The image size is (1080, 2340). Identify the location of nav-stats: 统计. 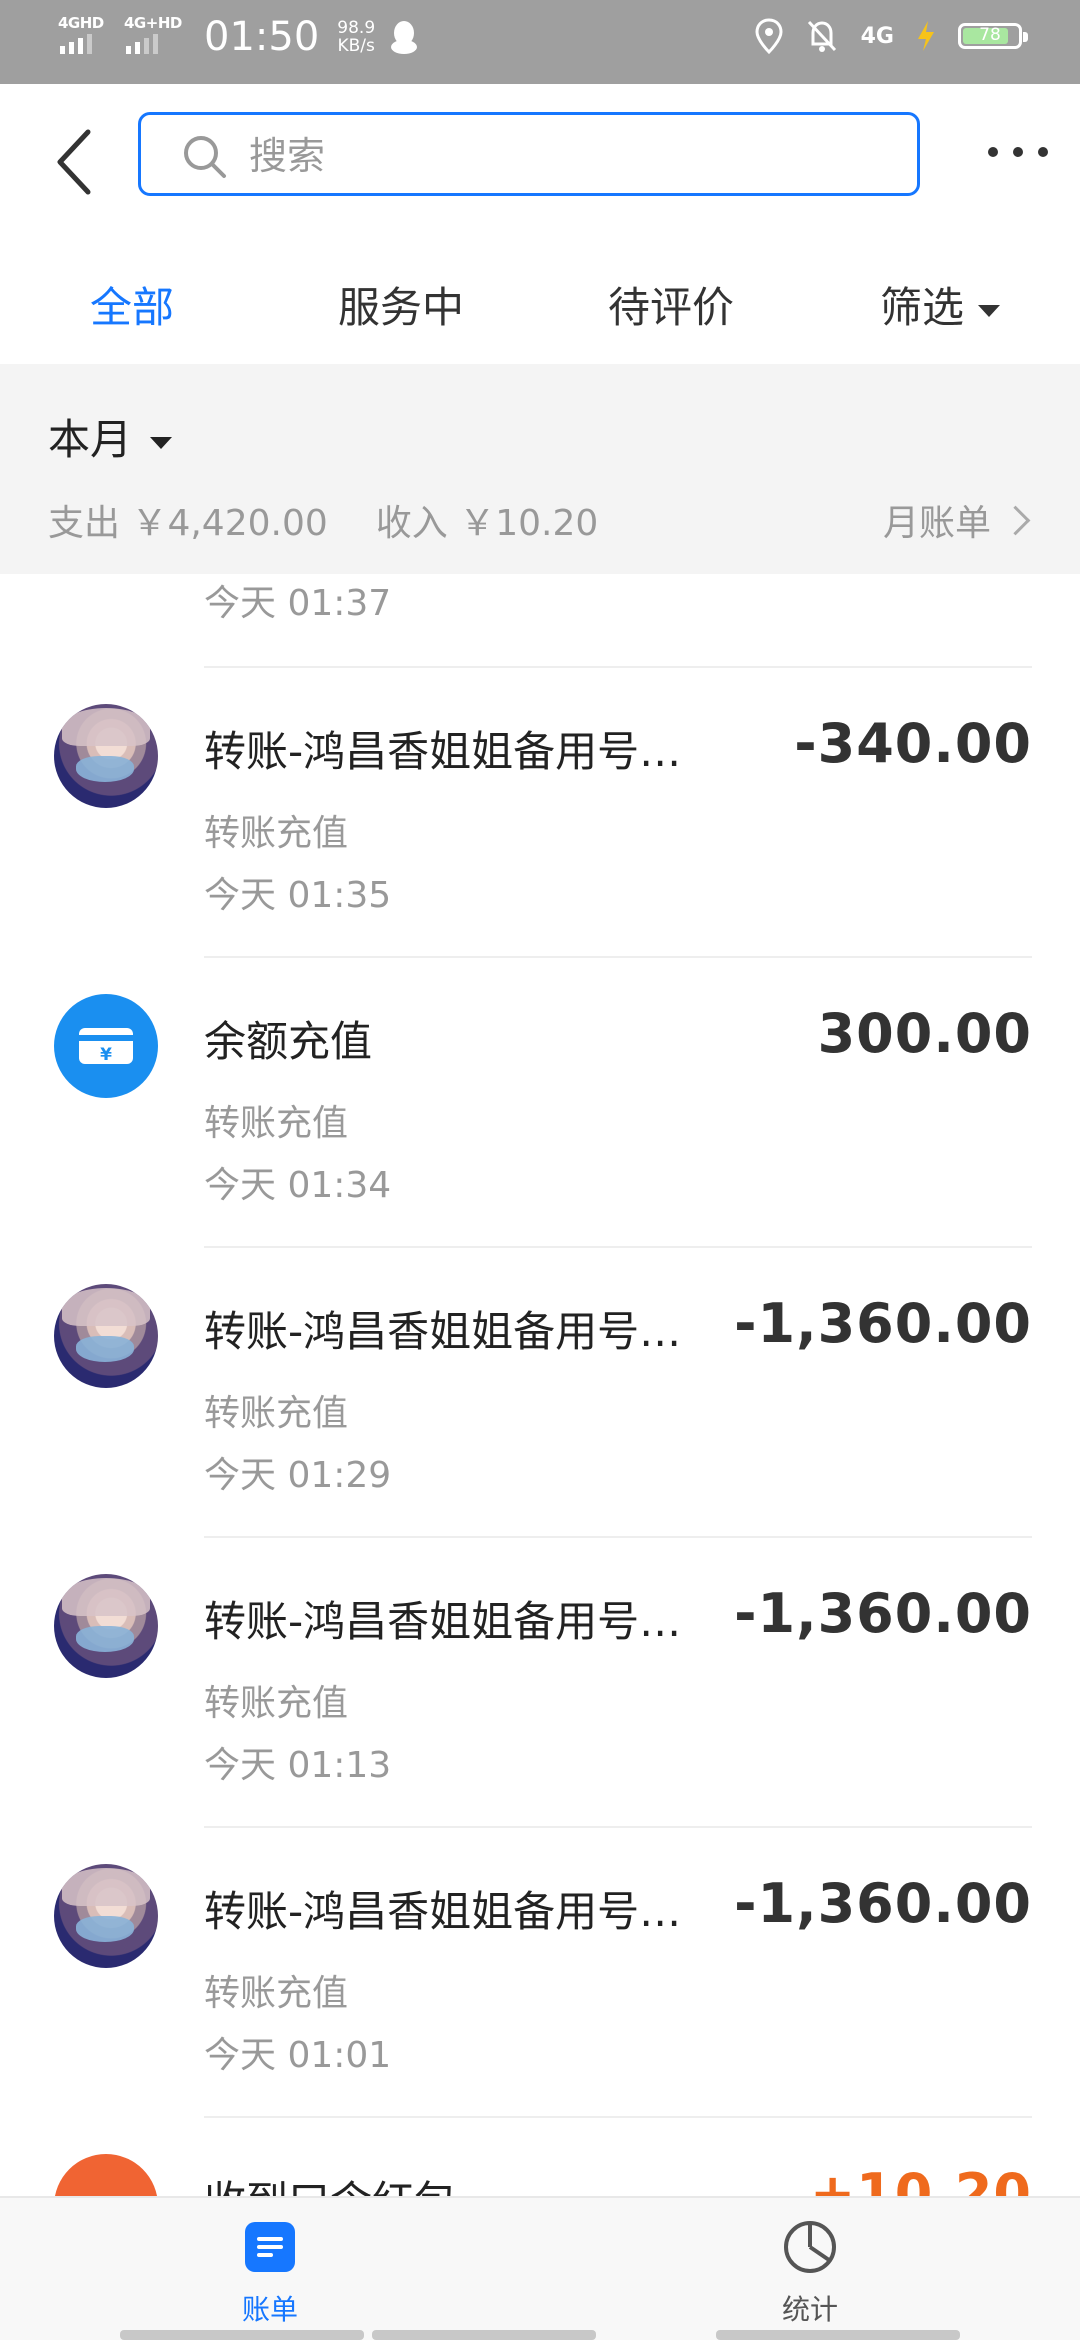
(810, 2273).